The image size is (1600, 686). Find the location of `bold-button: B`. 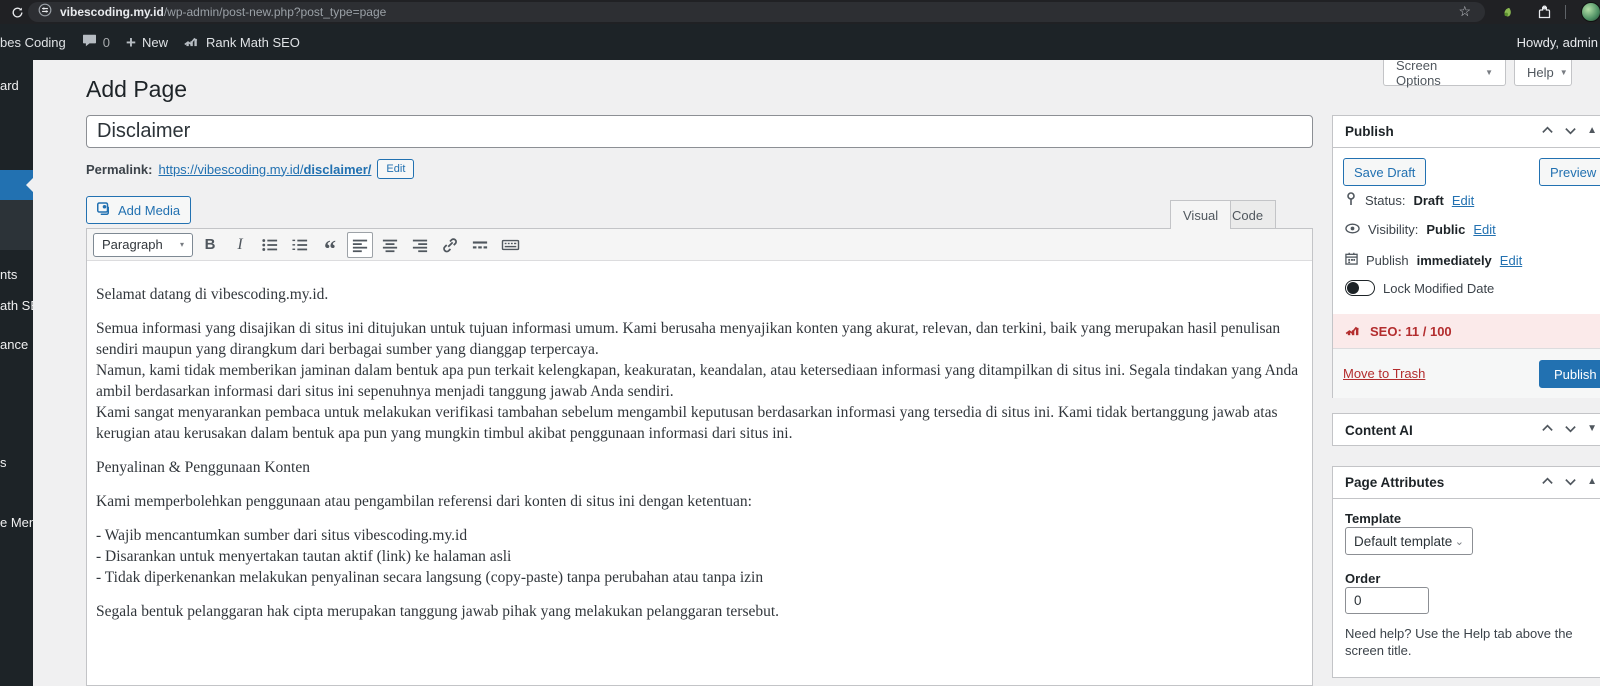

bold-button: B is located at coordinates (210, 245).